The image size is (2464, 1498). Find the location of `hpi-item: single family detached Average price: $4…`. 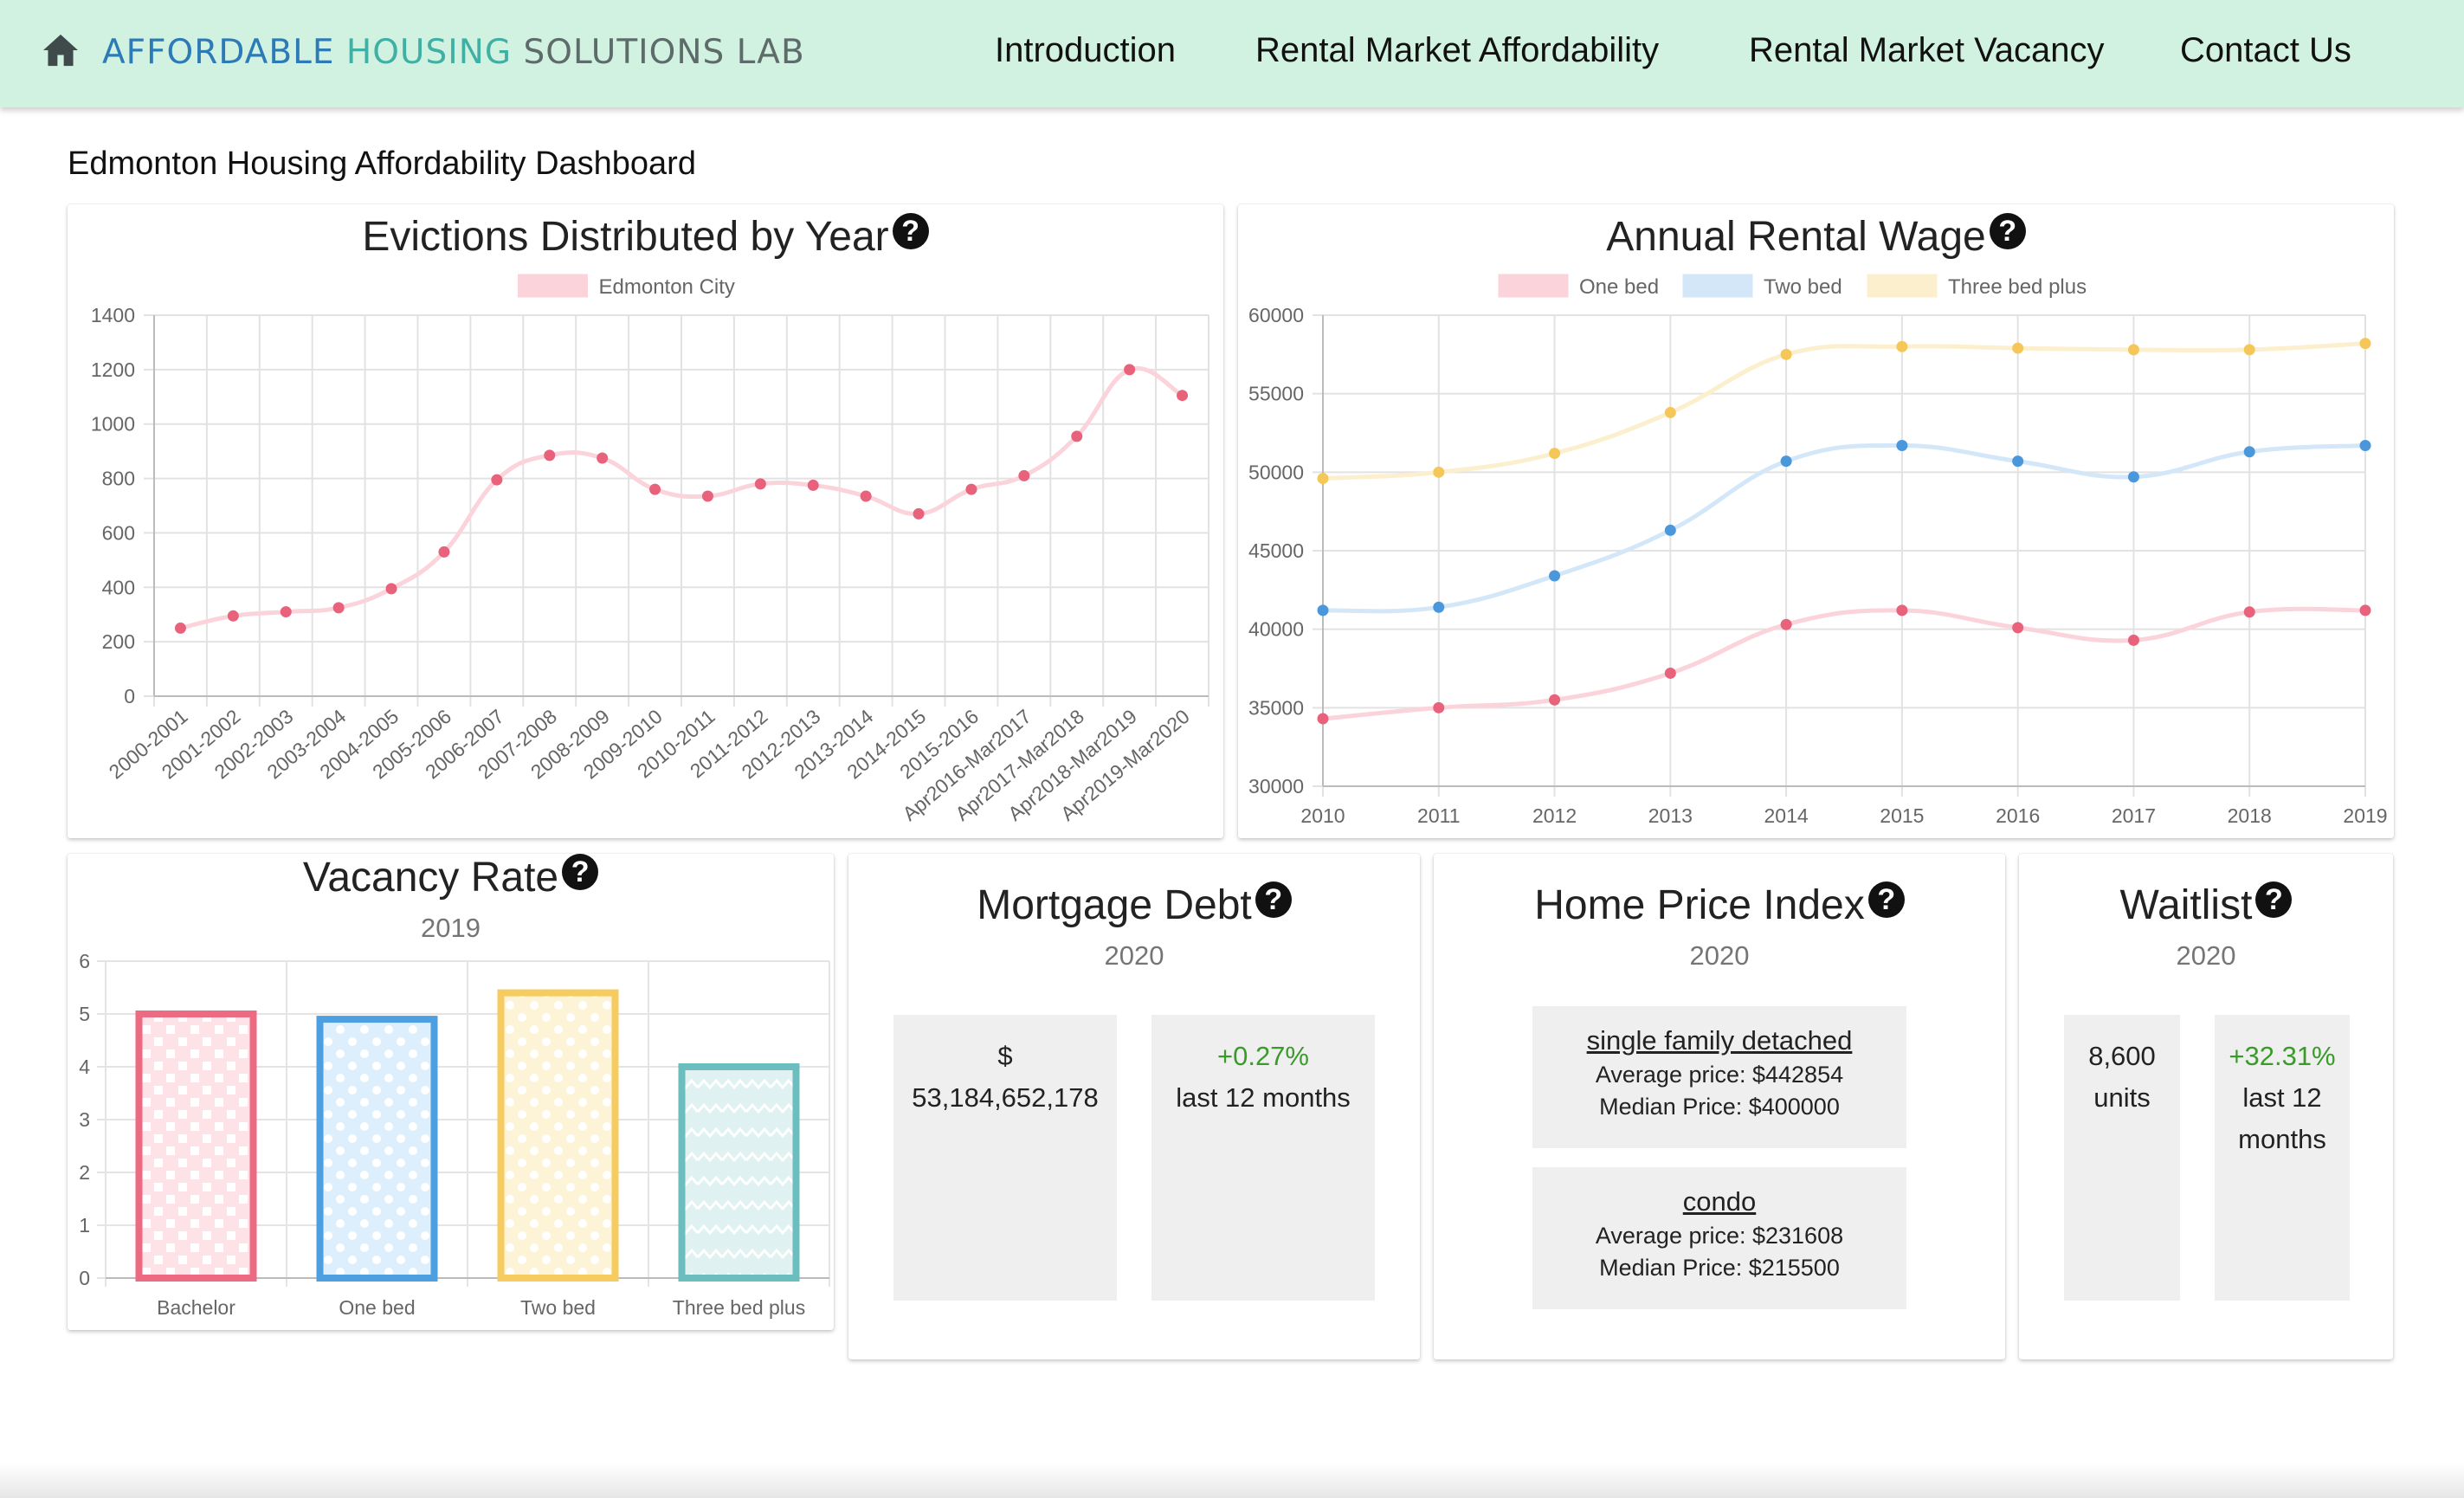

hpi-item: single family detached Average price: $4… is located at coordinates (1719, 1077).